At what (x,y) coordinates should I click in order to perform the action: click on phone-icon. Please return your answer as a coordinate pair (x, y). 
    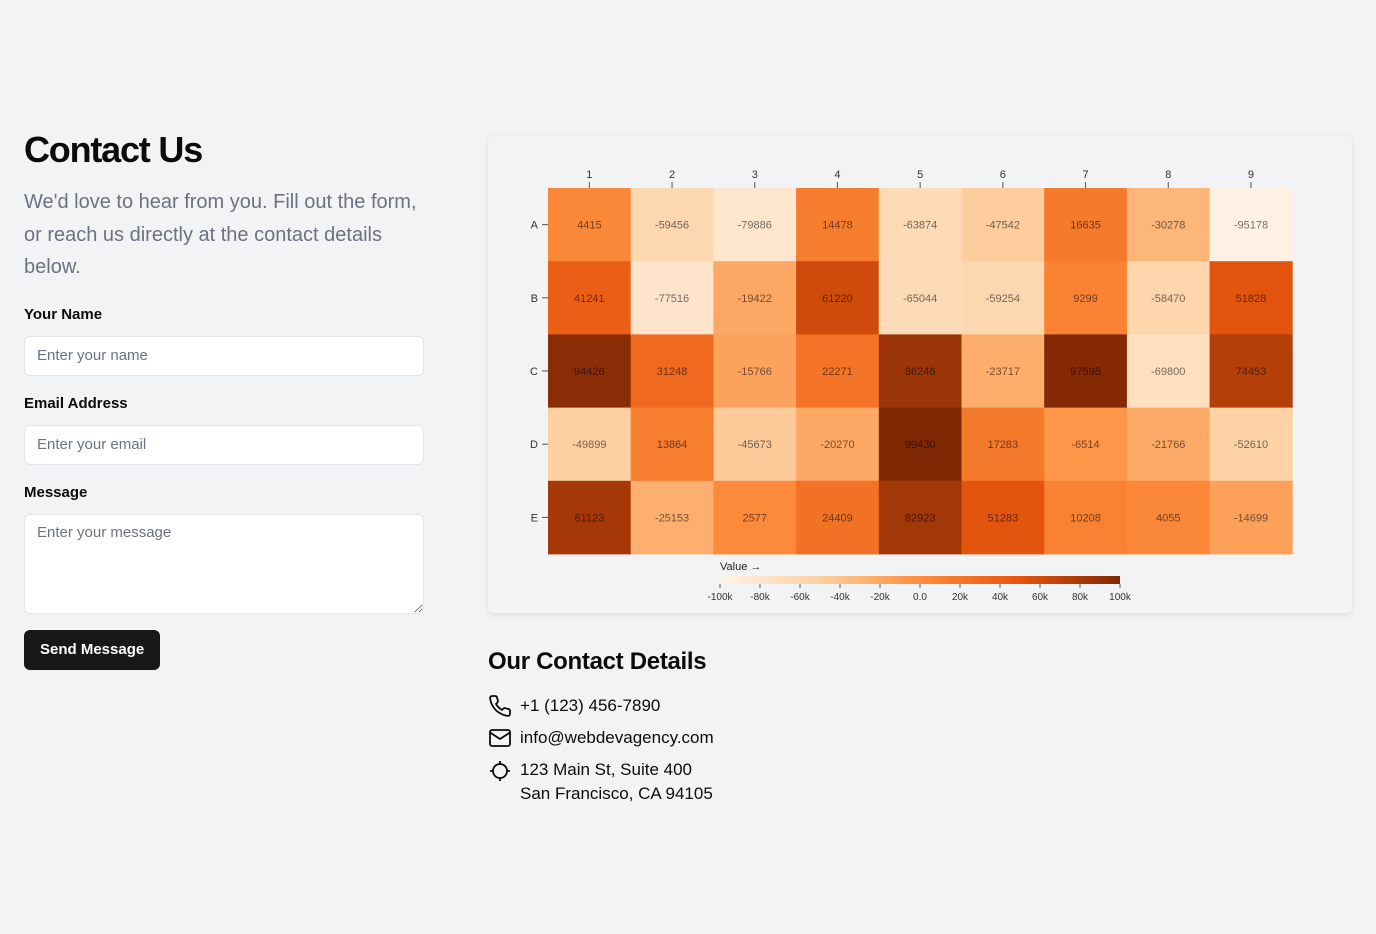
    Looking at the image, I should click on (500, 706).